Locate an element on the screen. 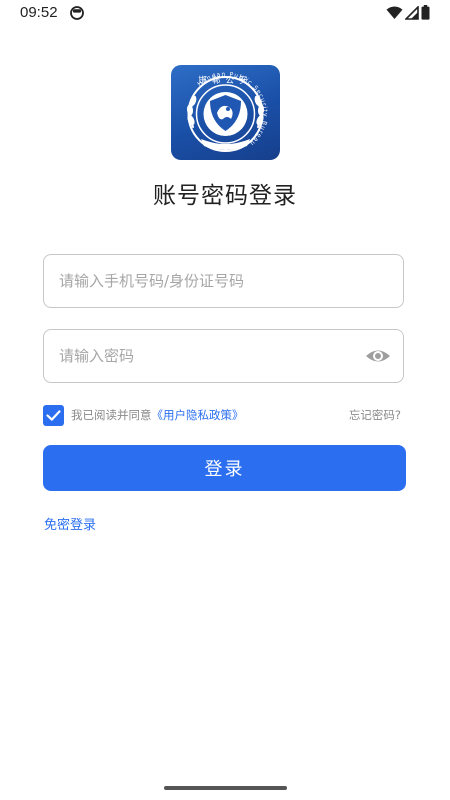 This screenshot has width=450, height=800. password-field is located at coordinates (223, 356).